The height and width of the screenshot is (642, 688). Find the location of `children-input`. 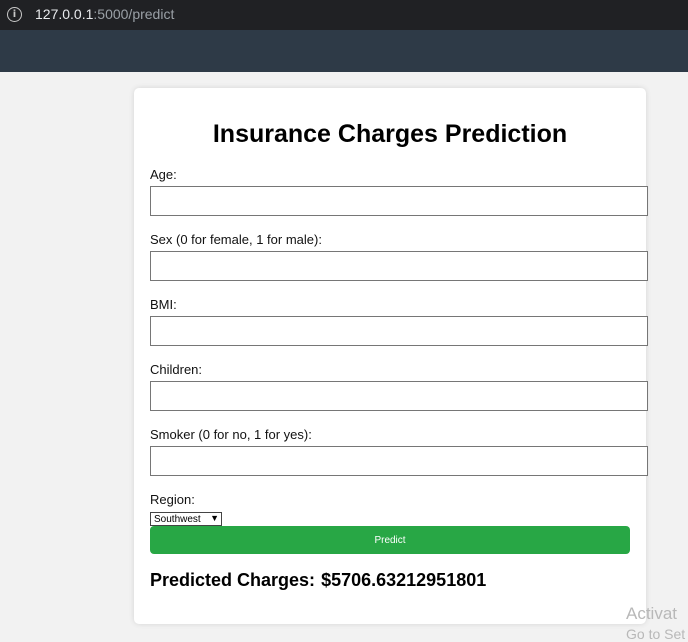

children-input is located at coordinates (399, 396).